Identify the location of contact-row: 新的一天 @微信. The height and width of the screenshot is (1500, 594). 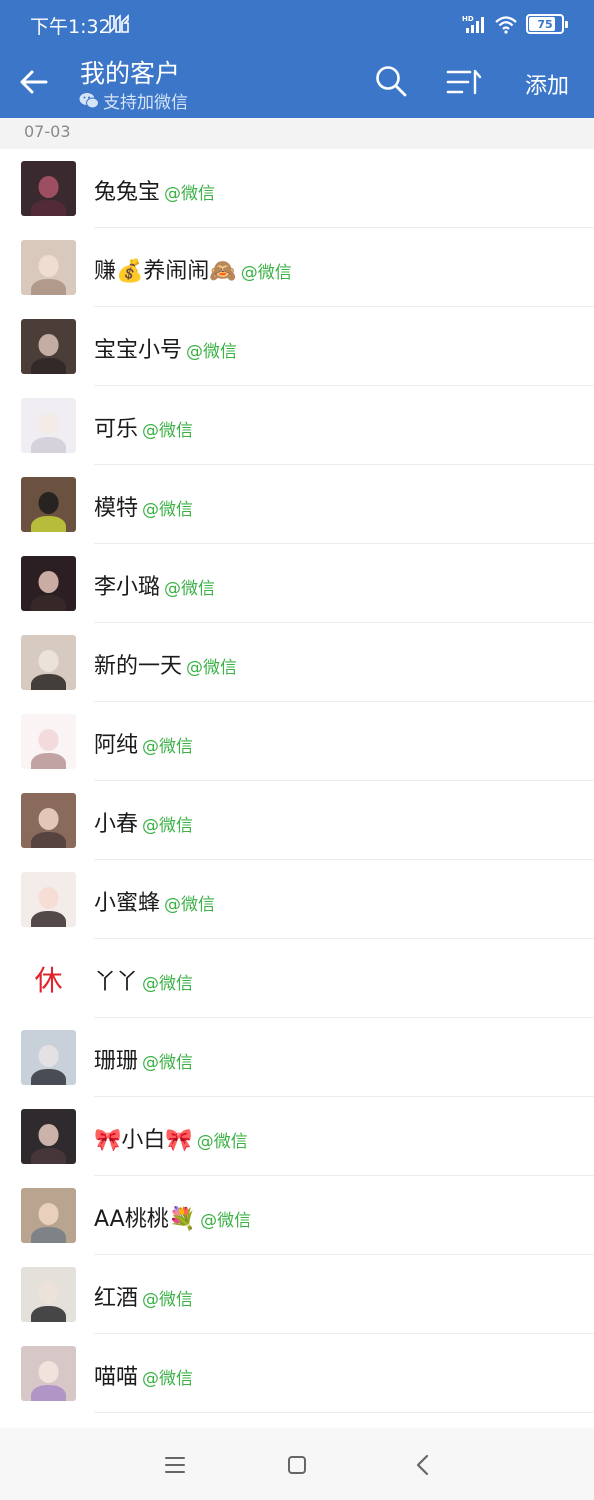
(297, 662).